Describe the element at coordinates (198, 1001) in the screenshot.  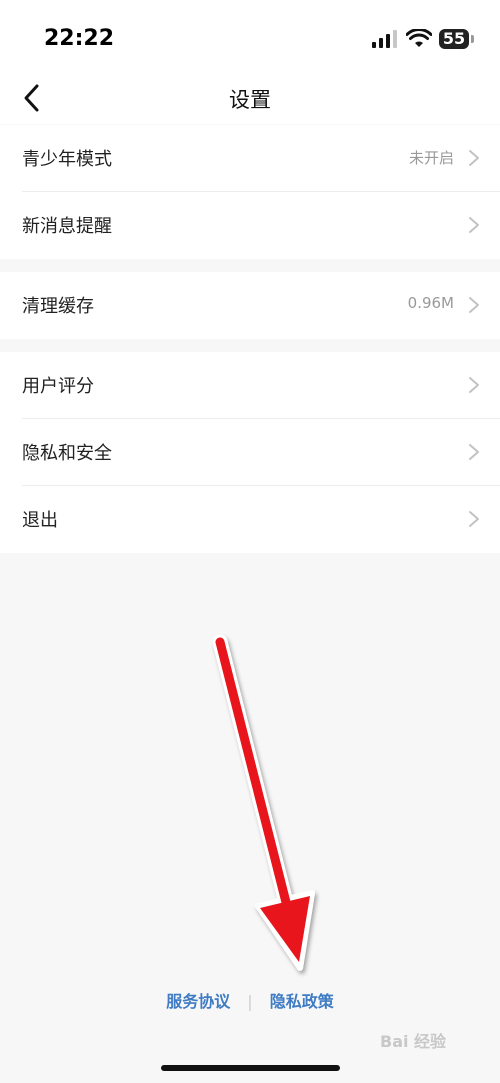
I see `service-agreement-link: 服务协议` at that location.